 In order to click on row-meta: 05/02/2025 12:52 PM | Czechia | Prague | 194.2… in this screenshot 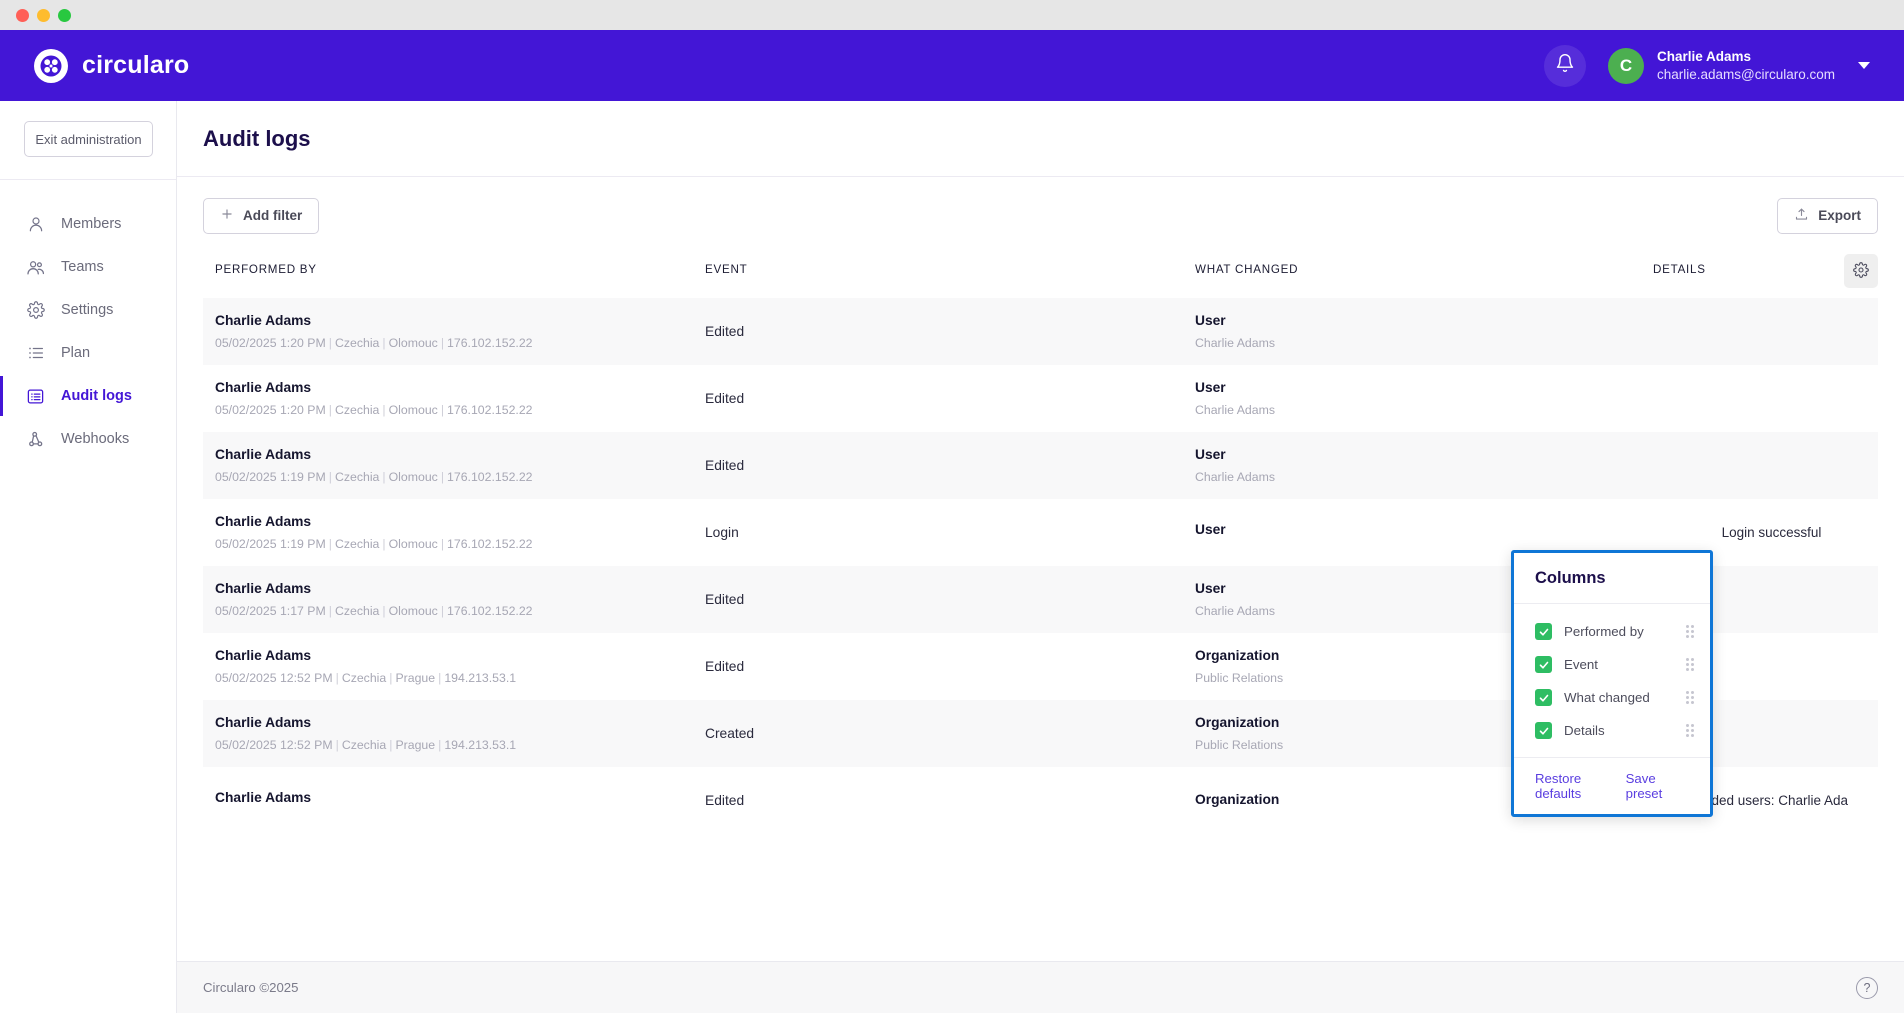, I will do `click(366, 744)`.